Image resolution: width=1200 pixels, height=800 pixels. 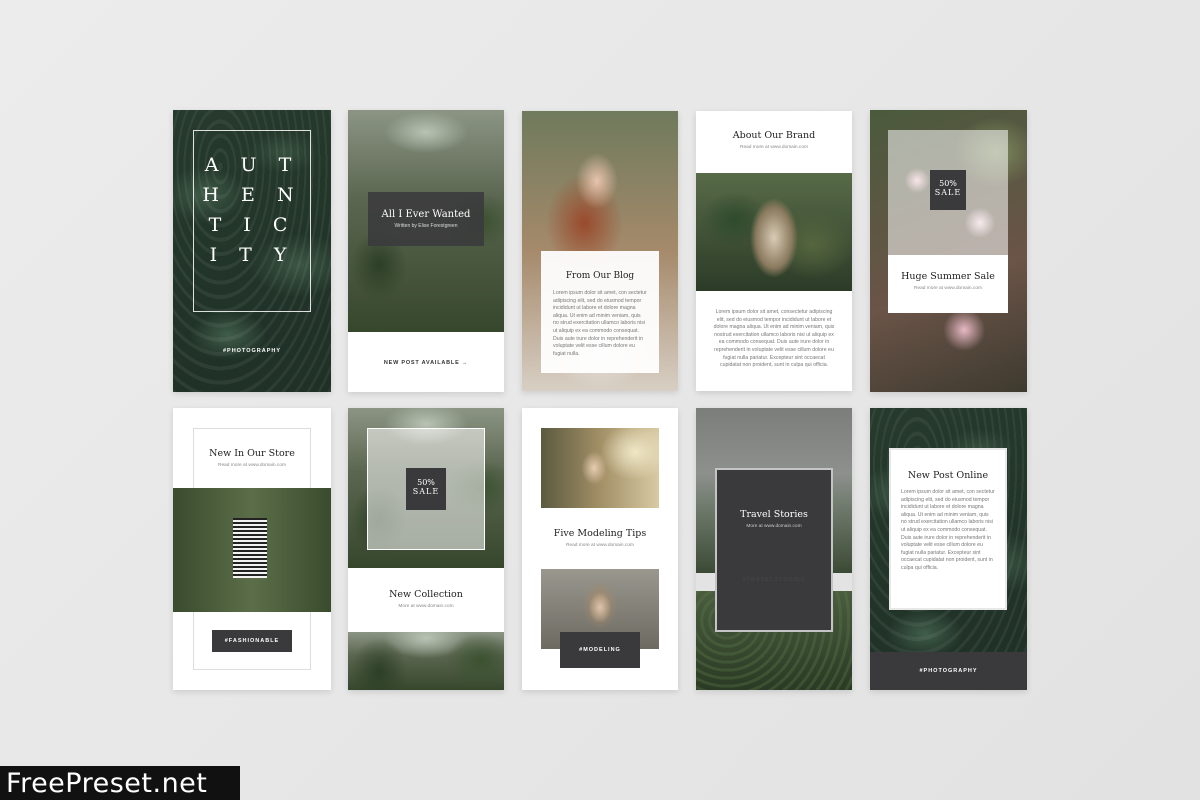 What do you see at coordinates (948, 475) in the screenshot?
I see `online-title: New Post Online` at bounding box center [948, 475].